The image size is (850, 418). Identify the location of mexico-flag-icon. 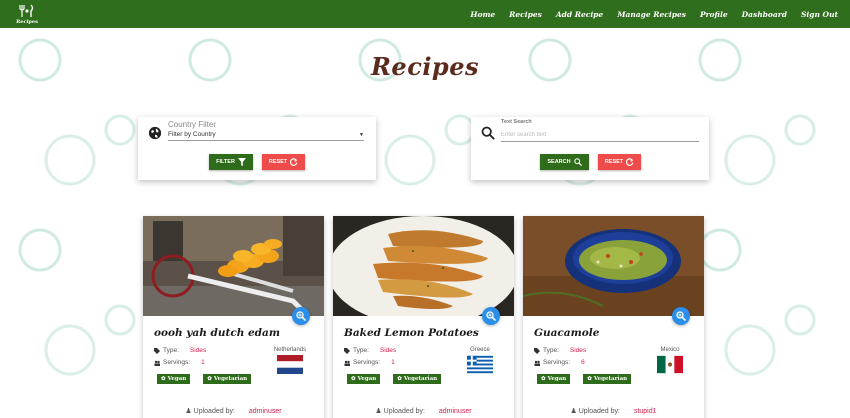
(670, 364).